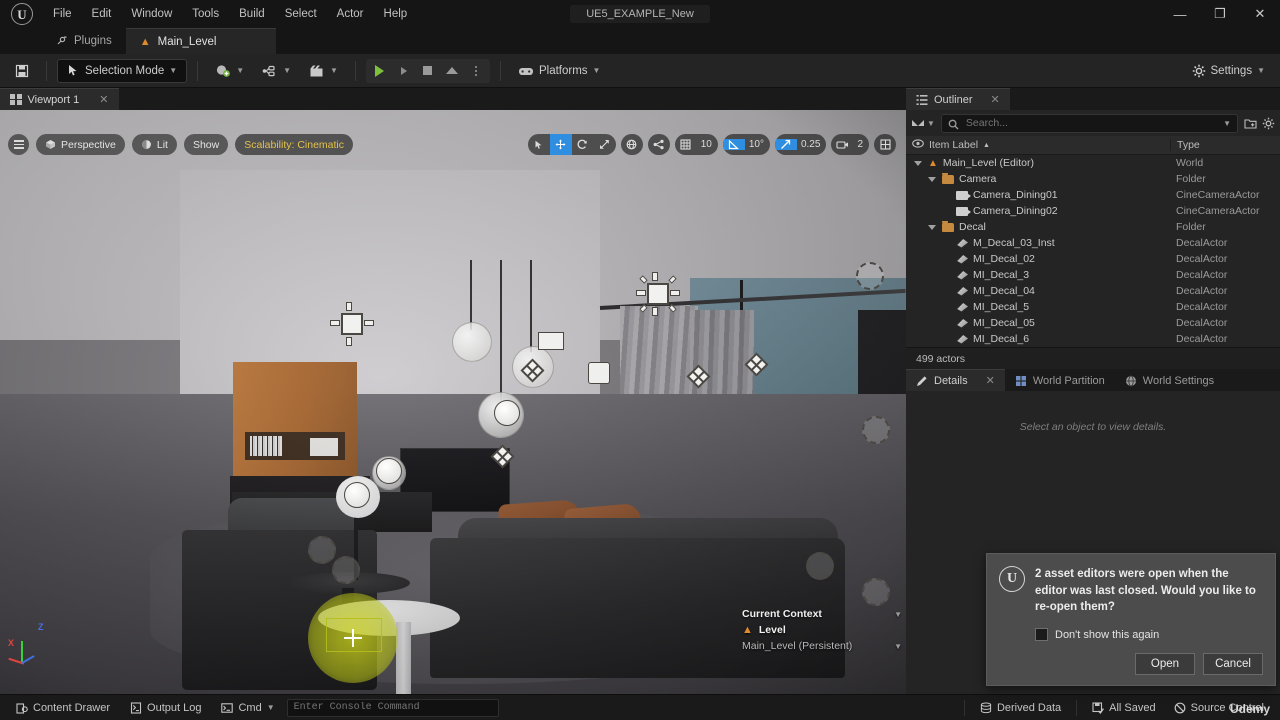  Describe the element at coordinates (923, 123) in the screenshot. I see `outliner-filter-button: ▼` at that location.